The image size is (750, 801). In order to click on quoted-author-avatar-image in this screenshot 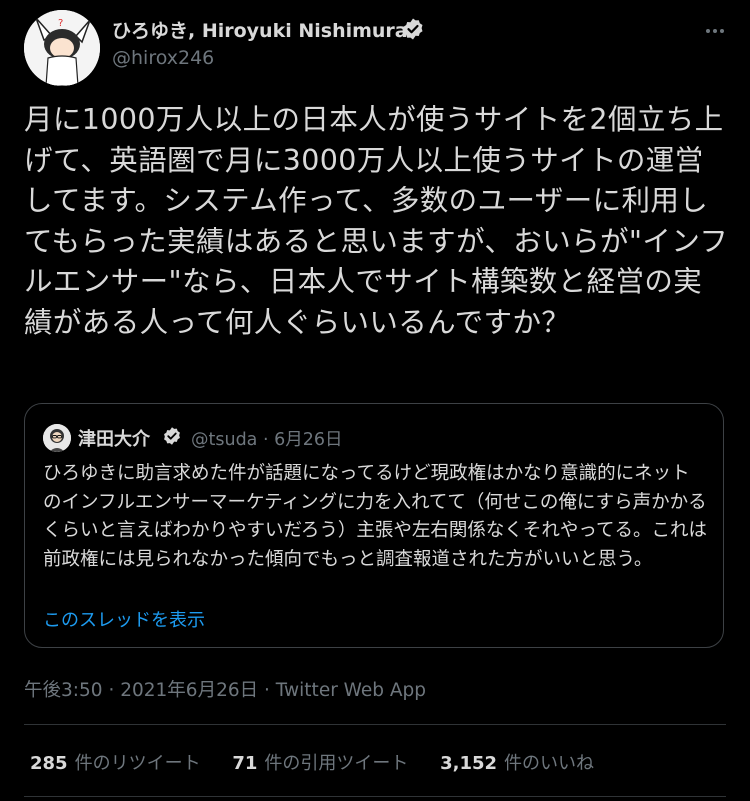, I will do `click(57, 438)`.